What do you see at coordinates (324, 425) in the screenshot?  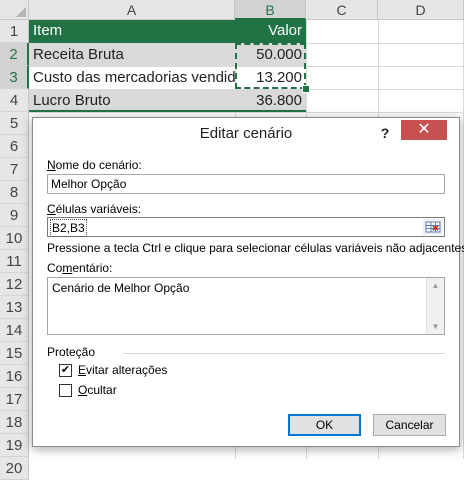 I see `ok-button: OK` at bounding box center [324, 425].